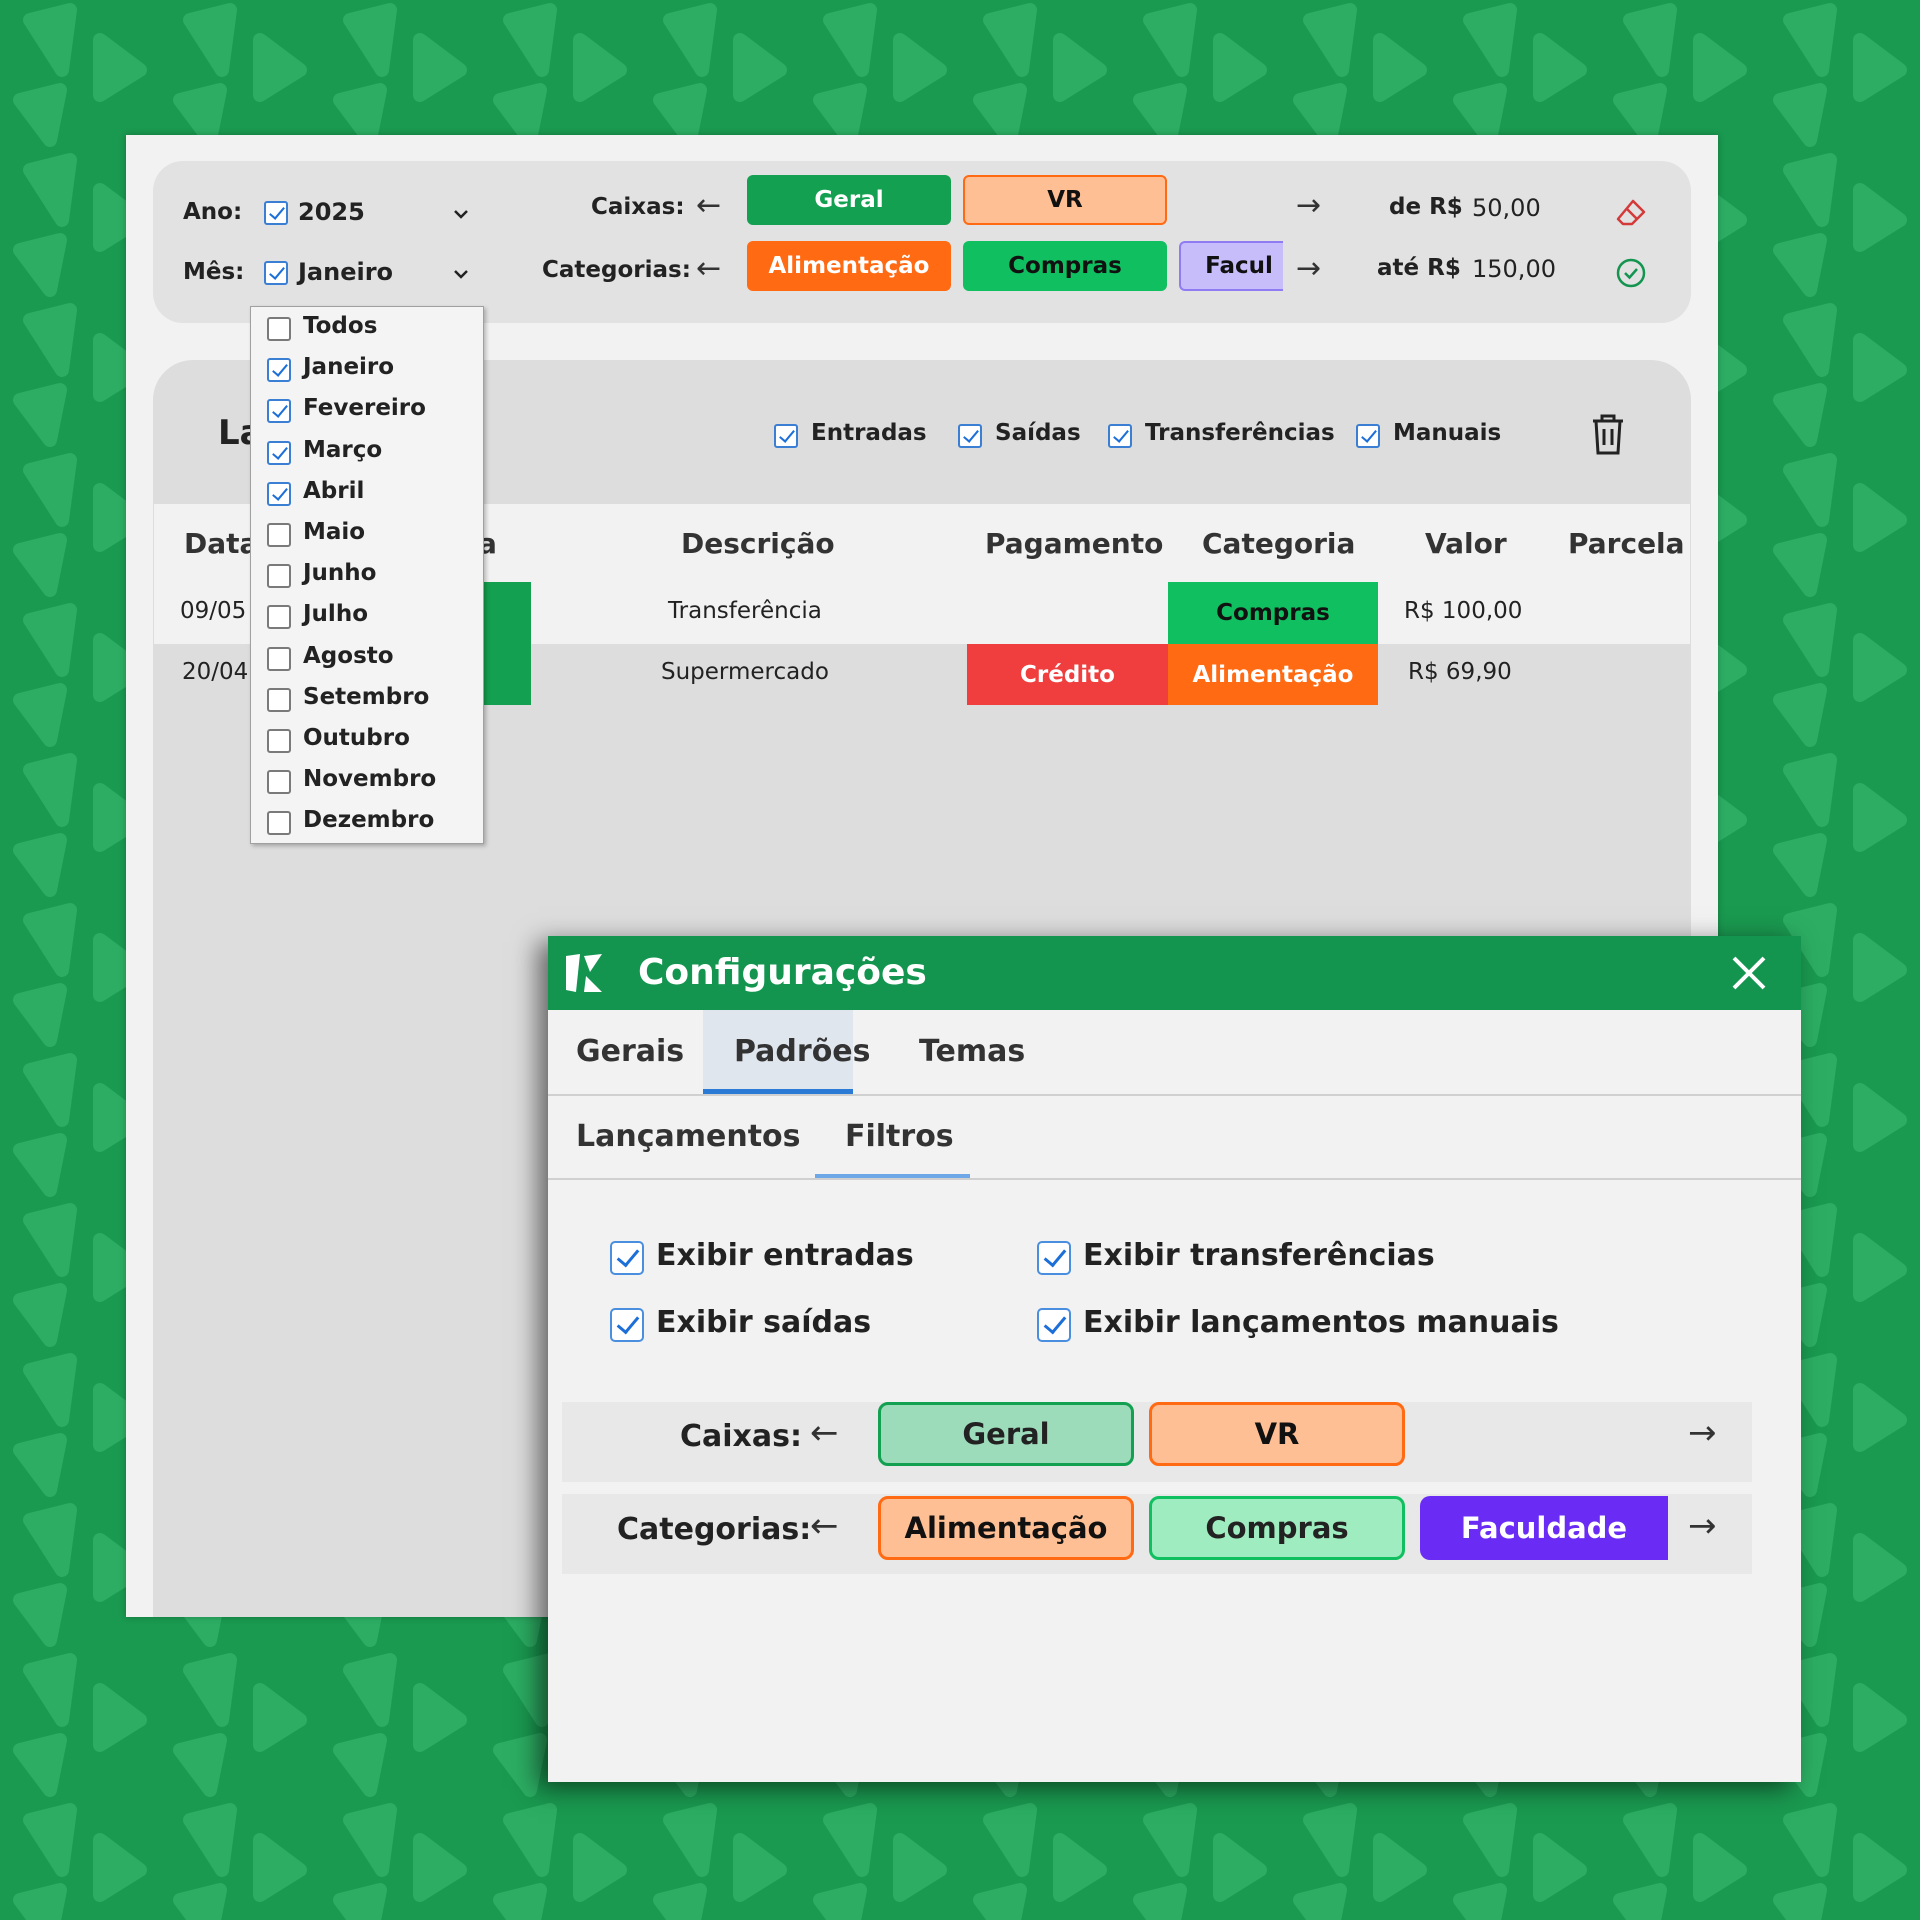 The image size is (1920, 1920). What do you see at coordinates (1065, 266) in the screenshot?
I see `categoria-pill-compras: Compras` at bounding box center [1065, 266].